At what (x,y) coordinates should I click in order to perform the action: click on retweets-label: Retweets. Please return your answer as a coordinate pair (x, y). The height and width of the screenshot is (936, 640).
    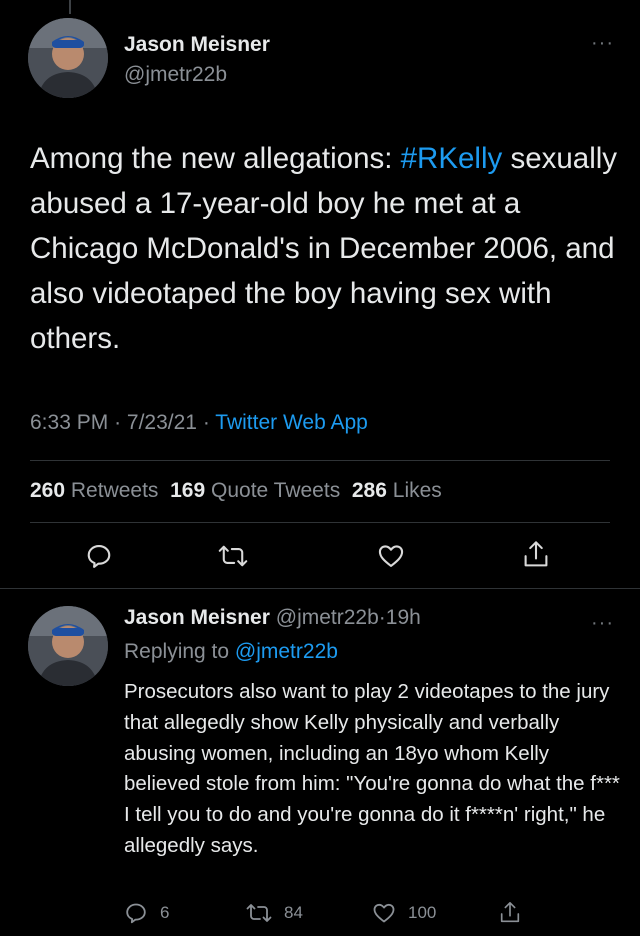
    Looking at the image, I should click on (114, 490).